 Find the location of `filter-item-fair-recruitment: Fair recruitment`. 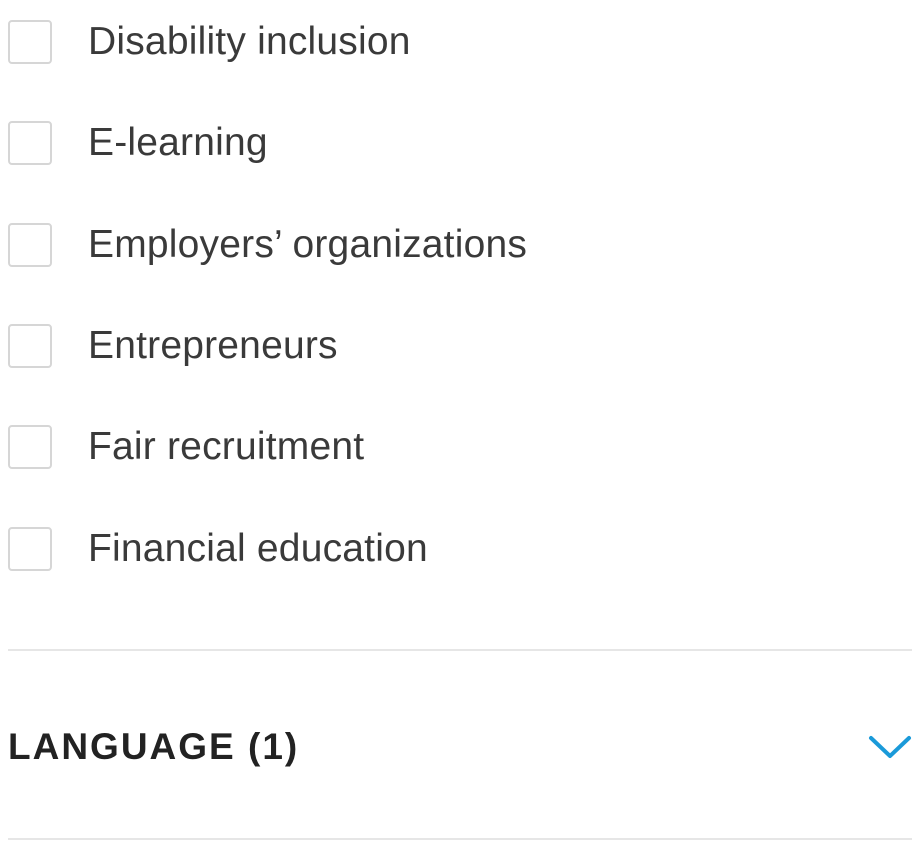

filter-item-fair-recruitment: Fair recruitment is located at coordinates (186, 447).